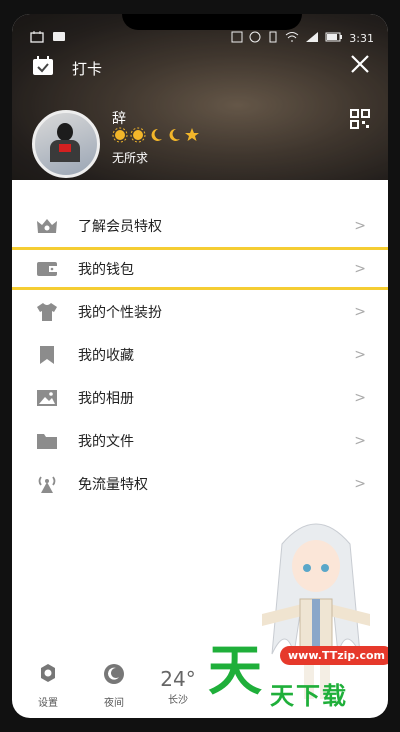  What do you see at coordinates (106, 355) in the screenshot?
I see `menu-item-label: 我的收藏` at bounding box center [106, 355].